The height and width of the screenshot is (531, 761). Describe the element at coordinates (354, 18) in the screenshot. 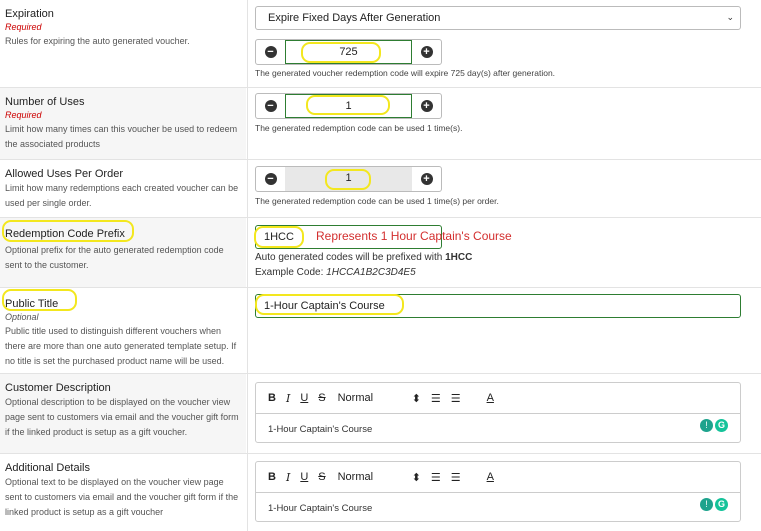

I see `expiration-type-value: Expire Fixed Days After Generation` at that location.